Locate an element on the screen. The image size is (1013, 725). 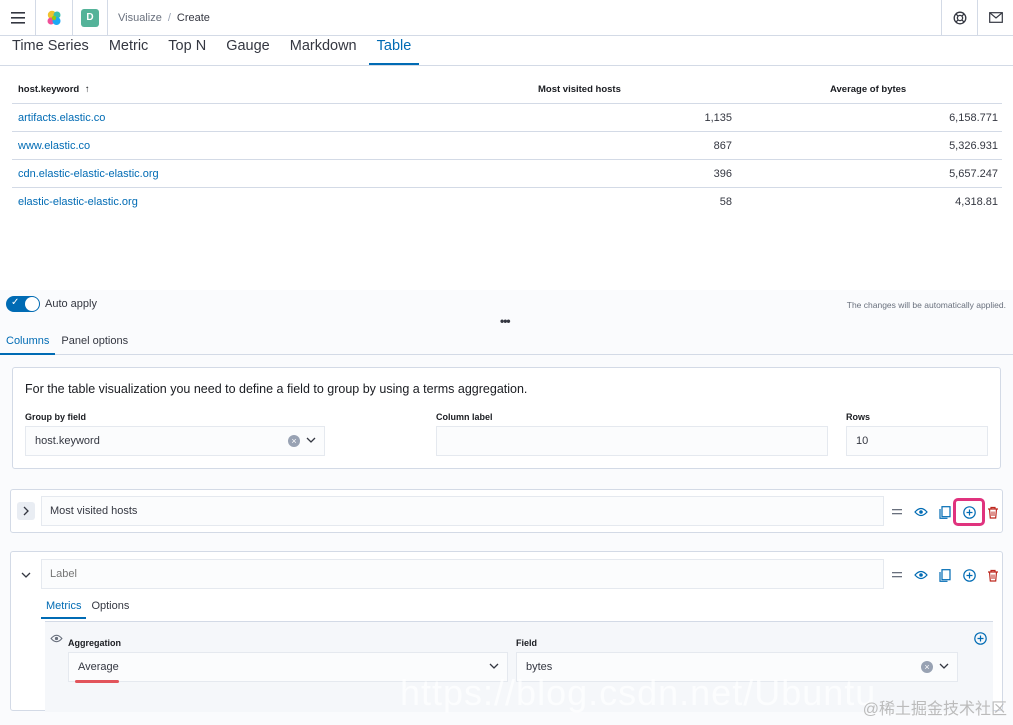
host-link: www.elastic.co is located at coordinates (54, 146).